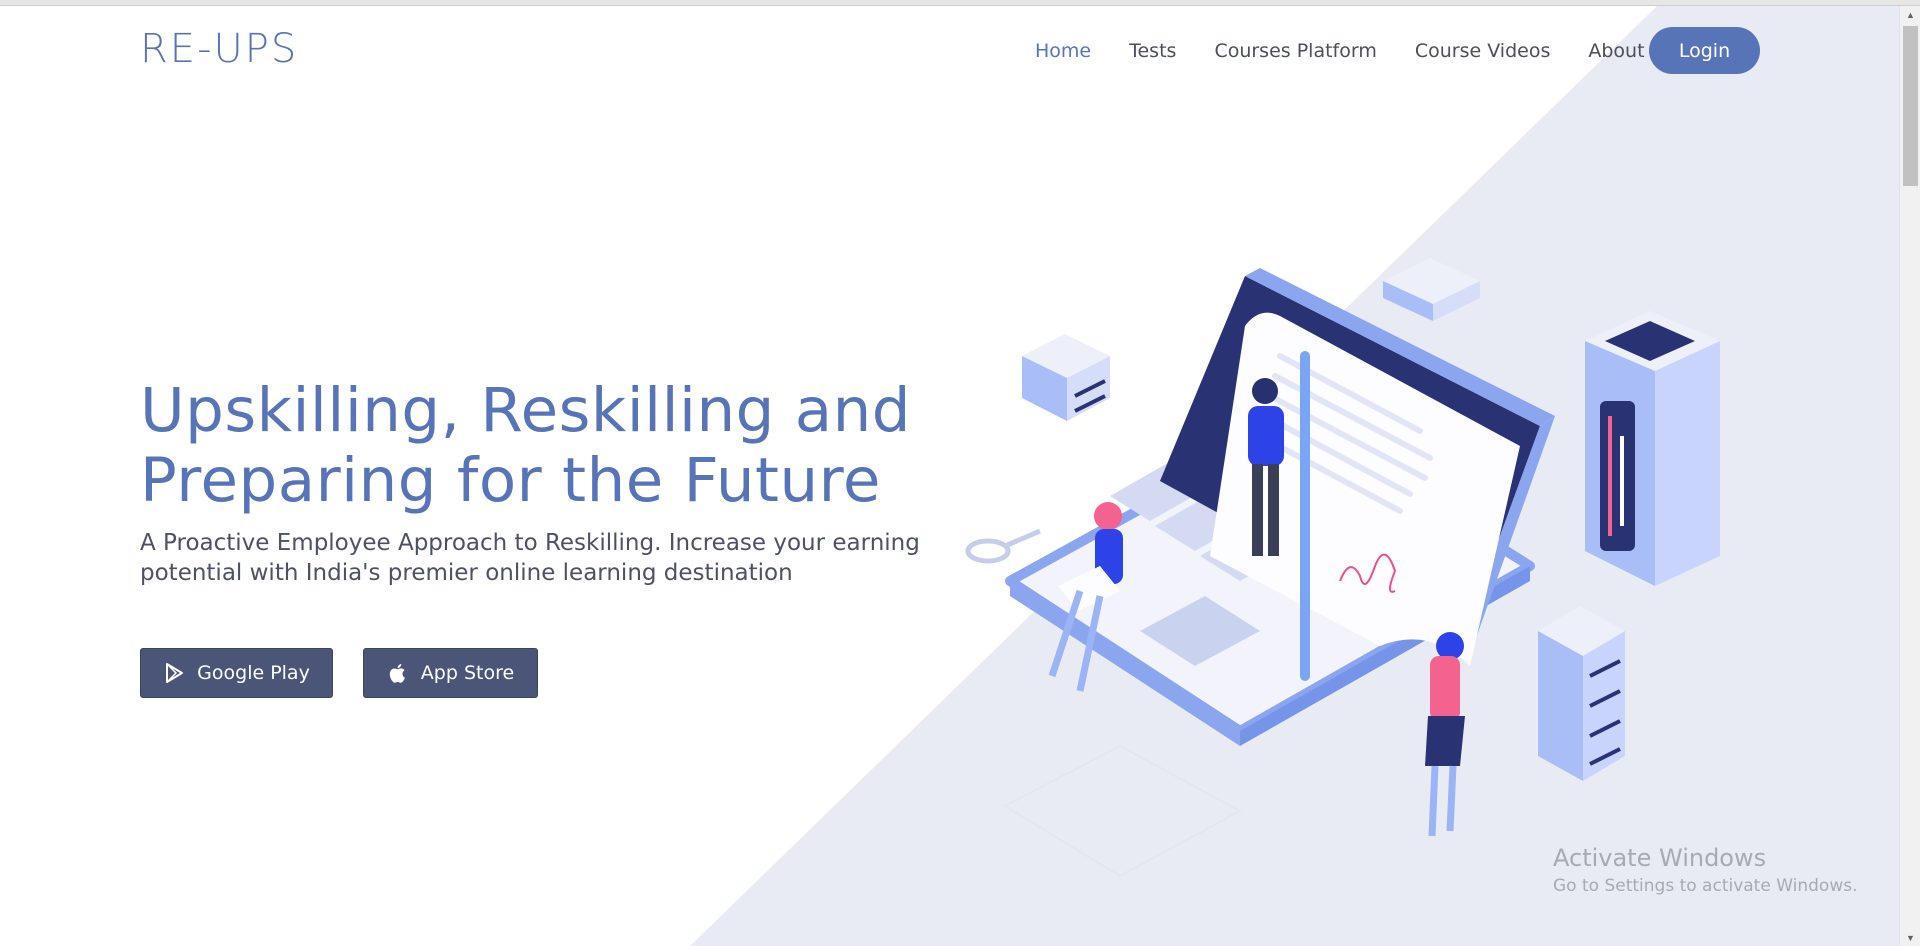 The width and height of the screenshot is (1920, 946). I want to click on vertical-scrollbar: ▲ ▼, so click(1909, 476).